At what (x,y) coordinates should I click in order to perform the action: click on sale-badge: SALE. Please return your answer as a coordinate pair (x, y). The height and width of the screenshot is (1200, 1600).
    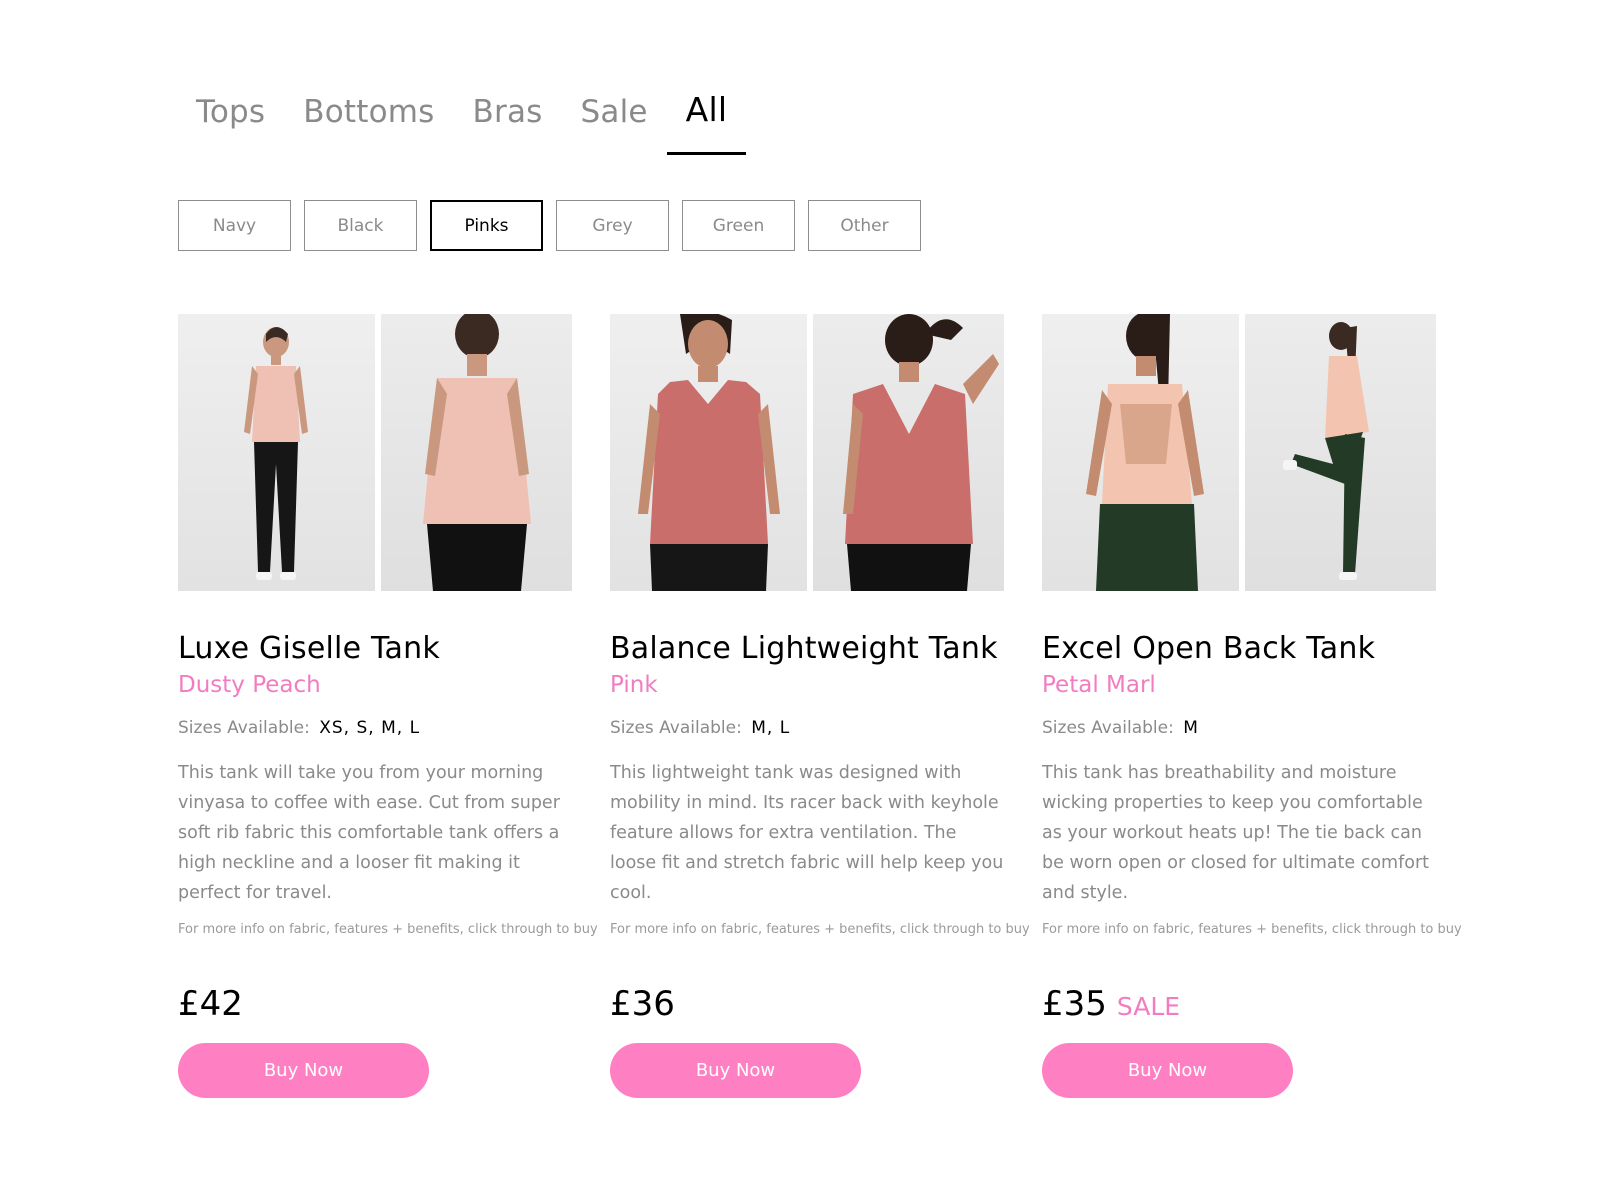
    Looking at the image, I should click on (1148, 1006).